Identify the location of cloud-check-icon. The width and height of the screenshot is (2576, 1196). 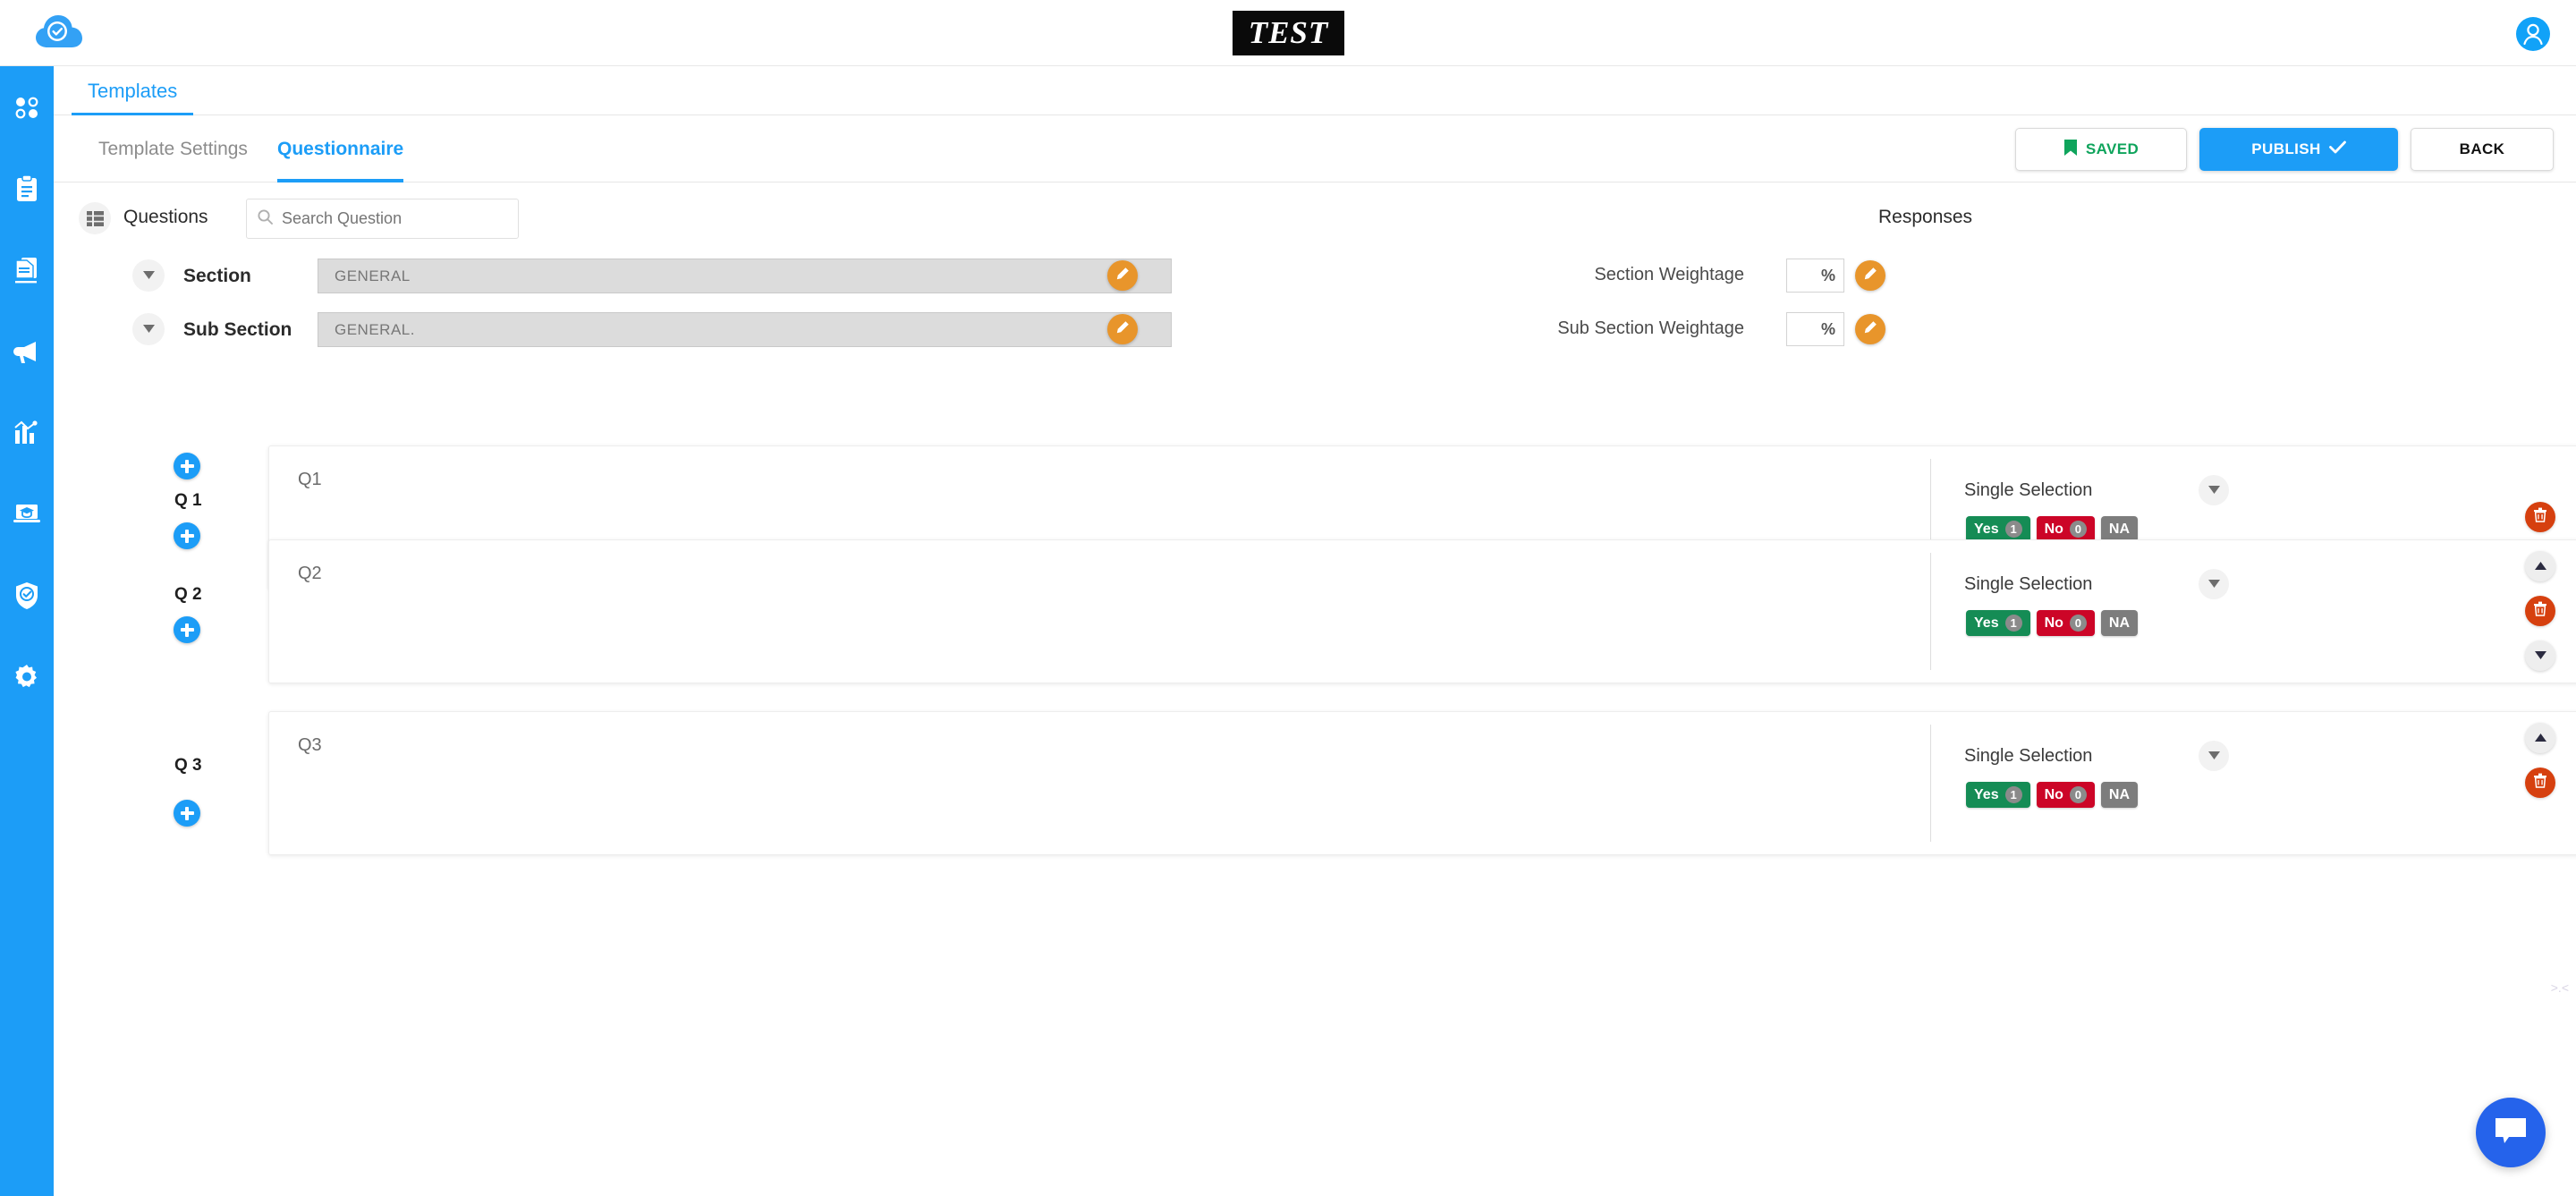
(58, 32).